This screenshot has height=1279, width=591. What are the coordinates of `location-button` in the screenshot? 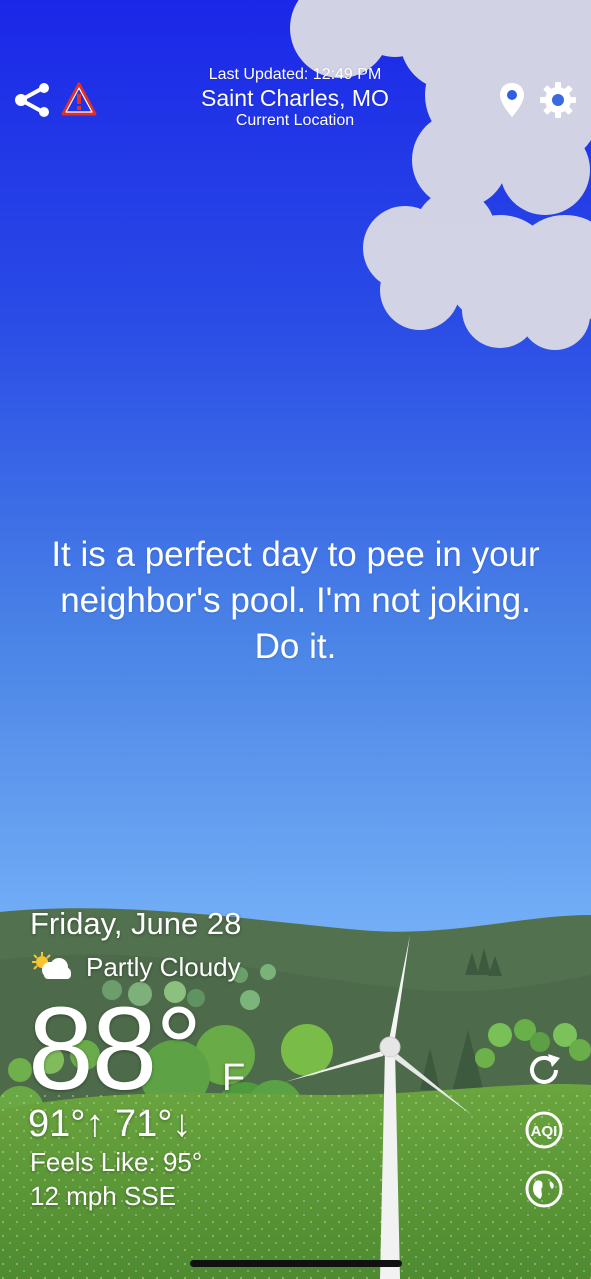 It's located at (512, 100).